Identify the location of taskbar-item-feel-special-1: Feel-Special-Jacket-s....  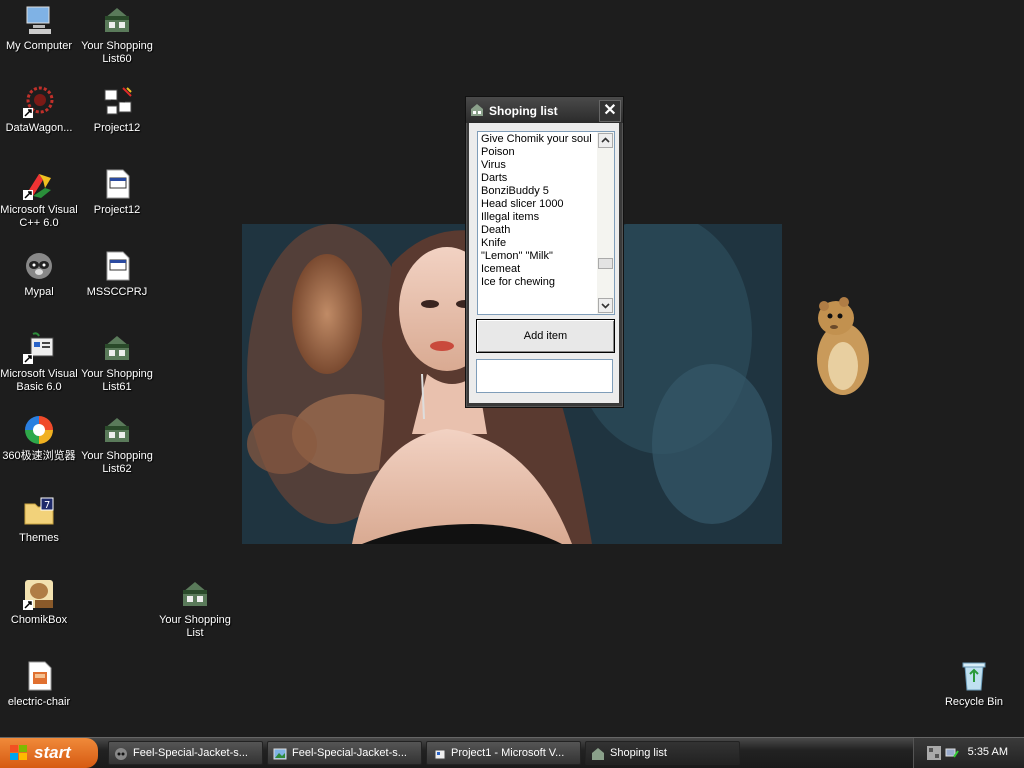
(185, 753).